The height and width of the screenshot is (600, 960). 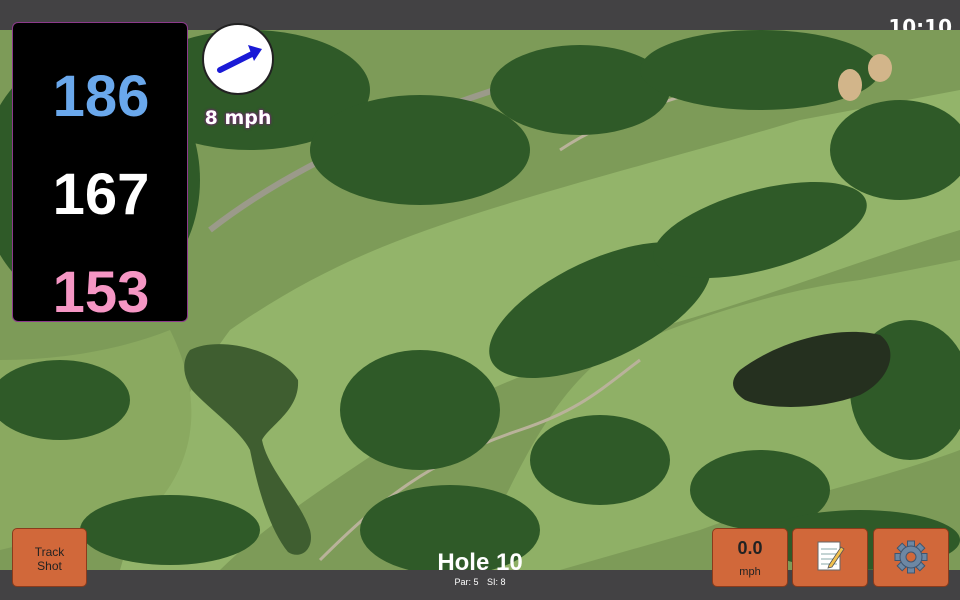 I want to click on settings-button, so click(x=911, y=557).